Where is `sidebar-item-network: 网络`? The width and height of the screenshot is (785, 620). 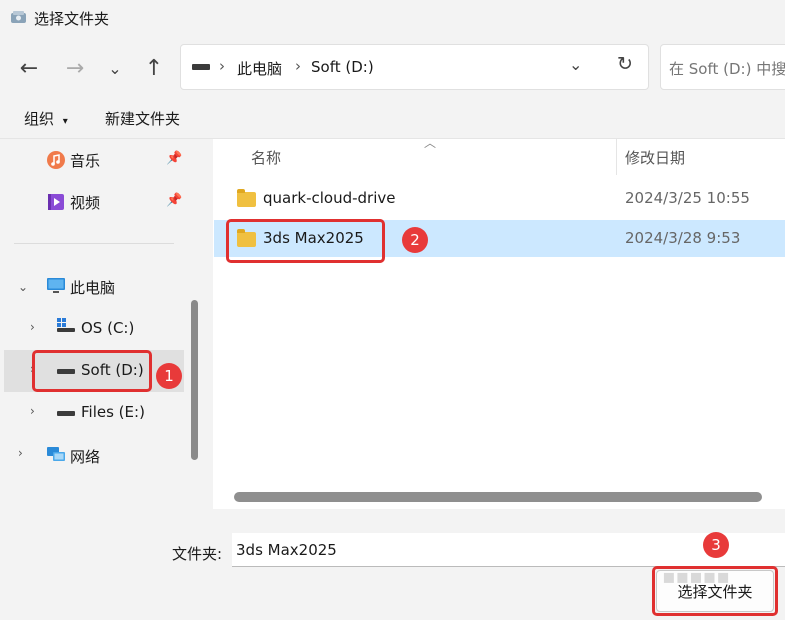
sidebar-item-network: 网络 is located at coordinates (85, 456).